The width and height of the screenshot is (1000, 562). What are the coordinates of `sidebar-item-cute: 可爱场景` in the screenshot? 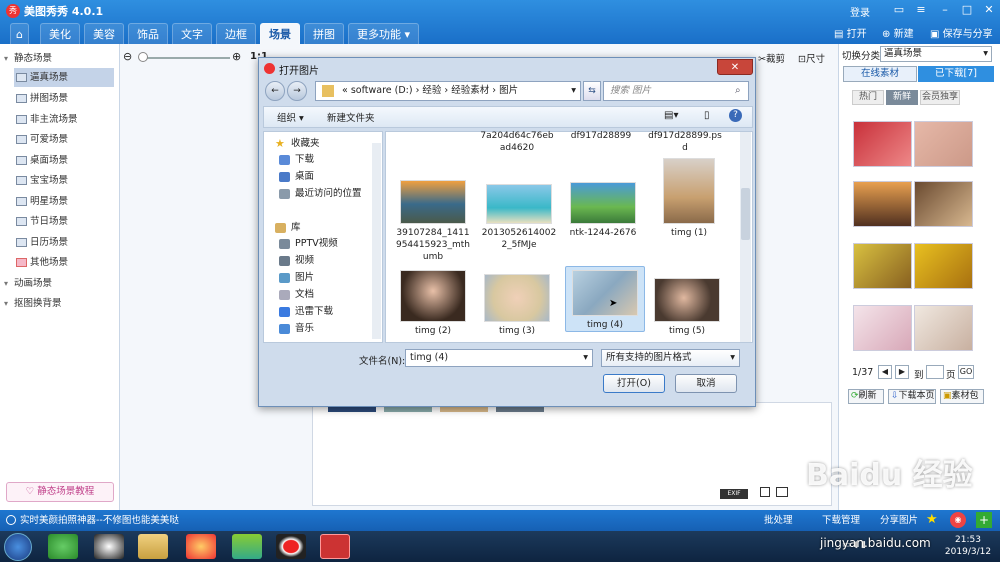 It's located at (64, 139).